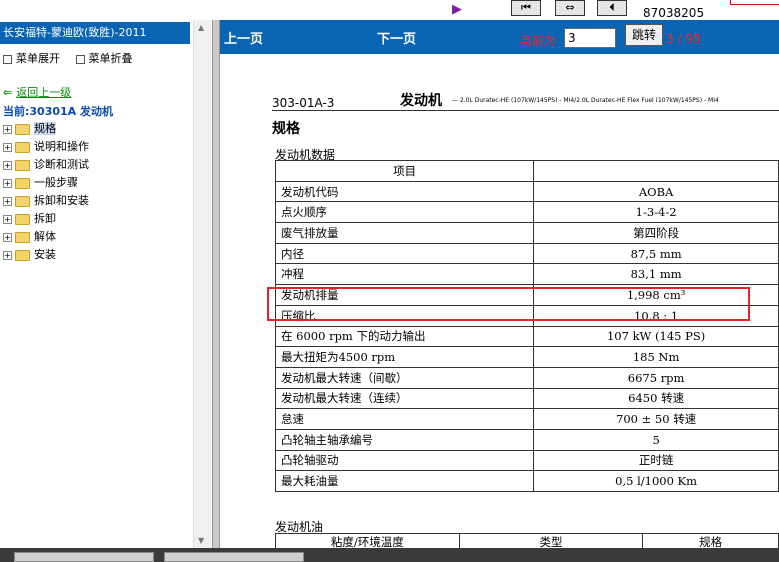  I want to click on tree-item-label: 一般步骤, so click(56, 182).